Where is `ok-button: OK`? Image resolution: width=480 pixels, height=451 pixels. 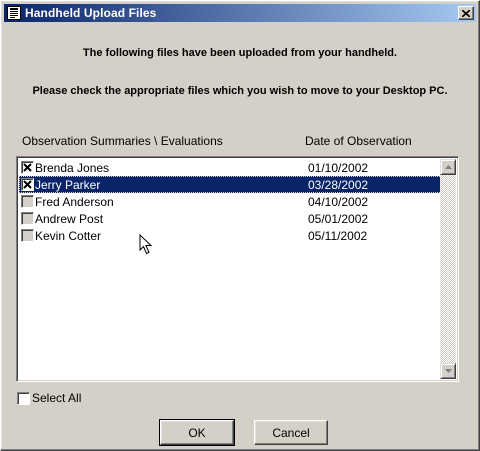
ok-button: OK is located at coordinates (197, 432).